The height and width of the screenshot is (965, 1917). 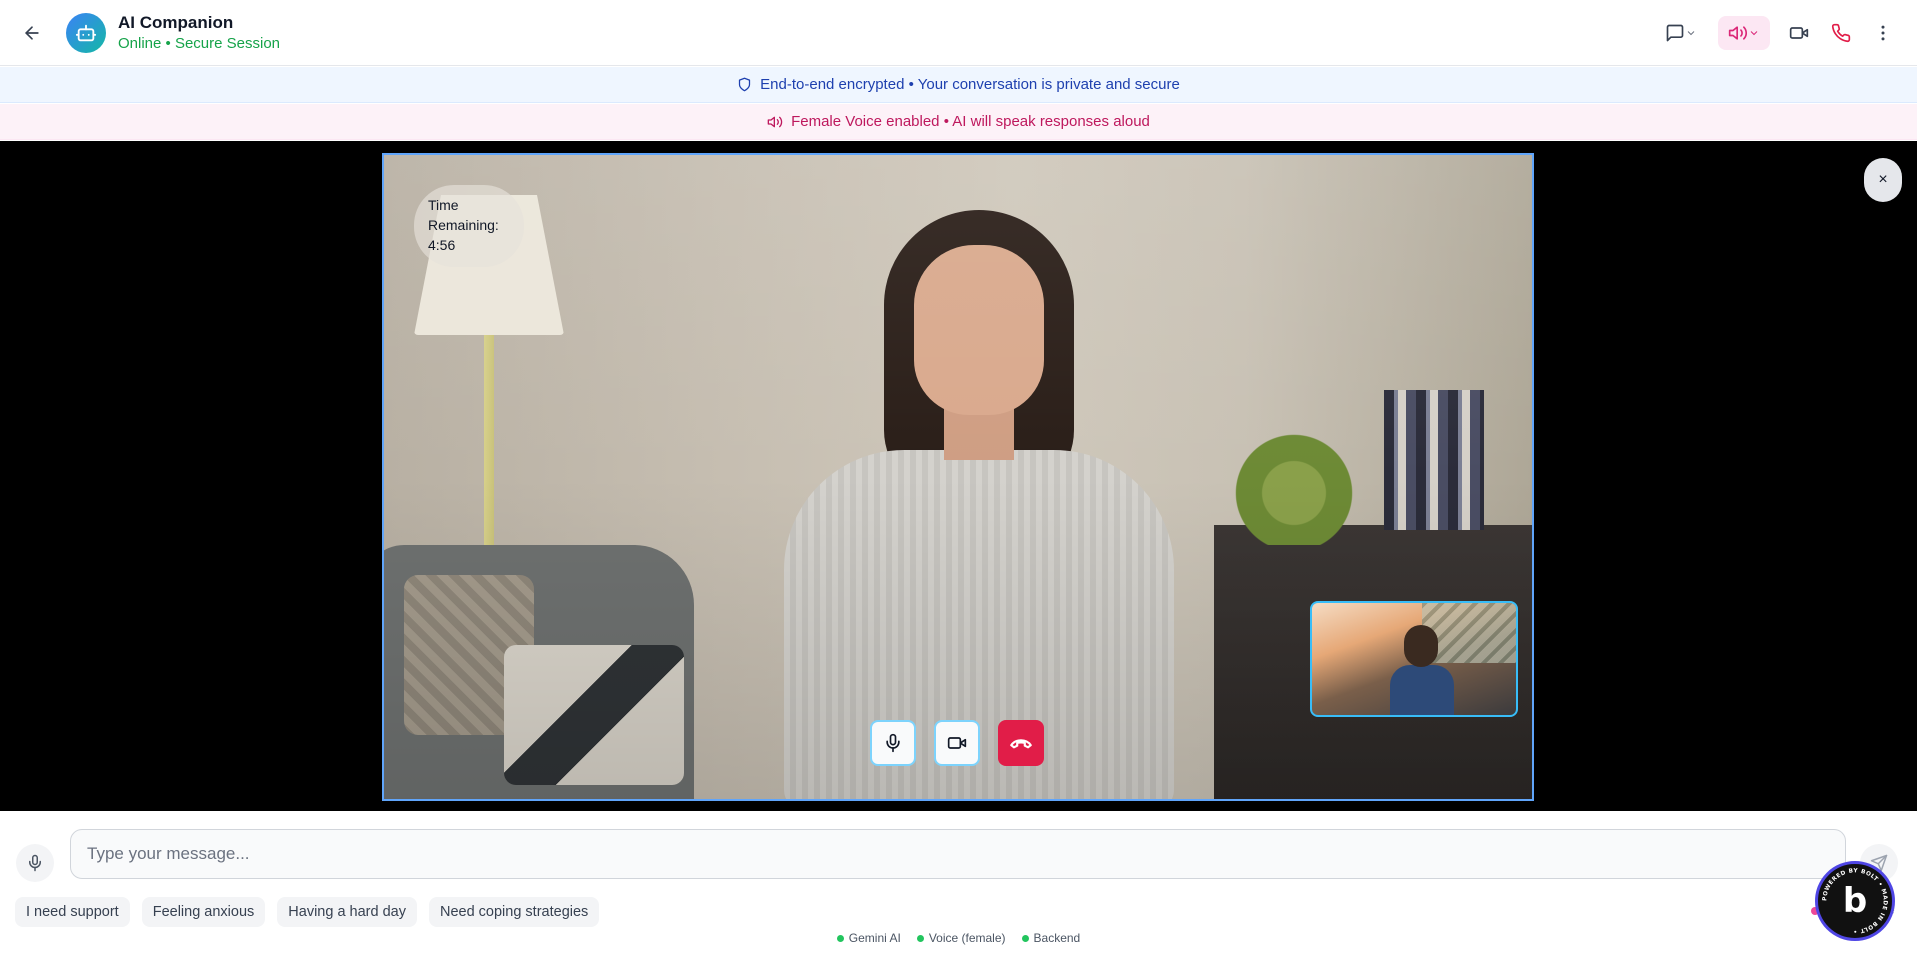 I want to click on online-status: Online • Secure Session, so click(x=199, y=43).